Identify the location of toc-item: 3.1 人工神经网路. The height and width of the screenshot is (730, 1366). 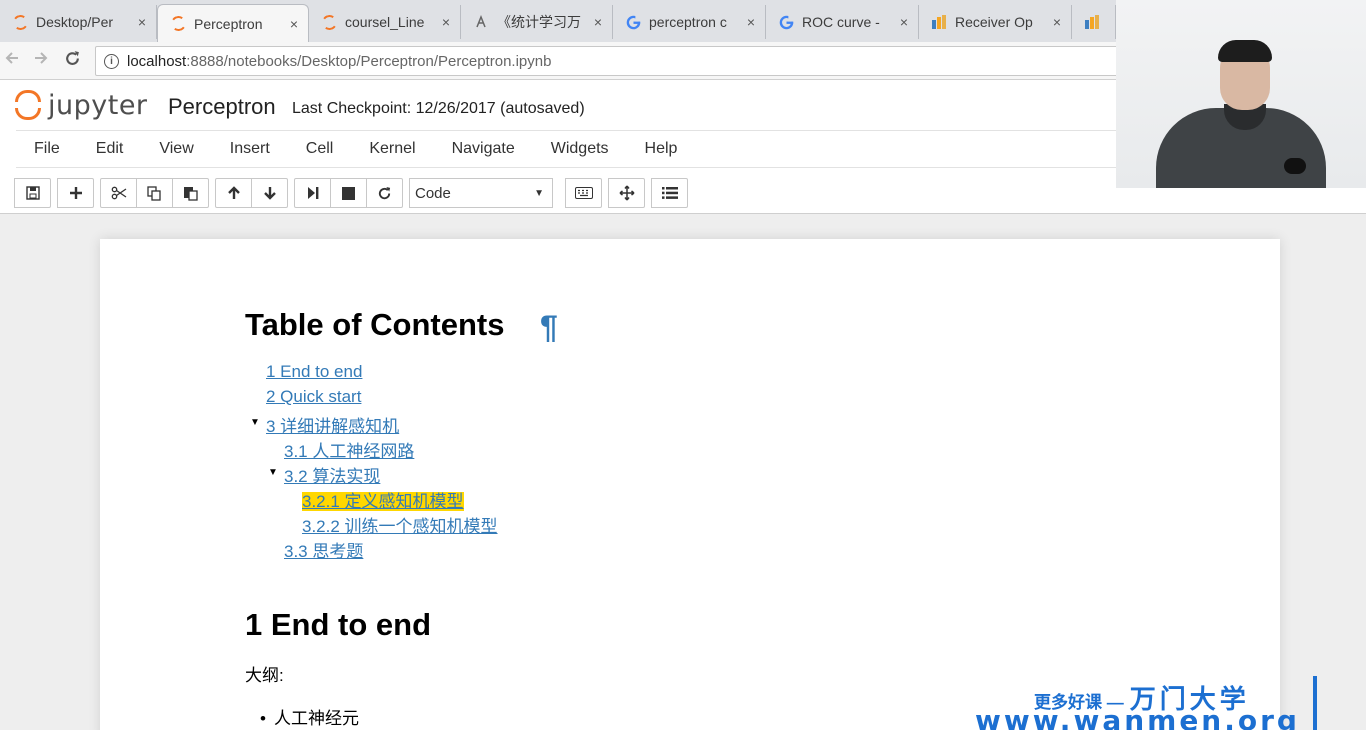
(349, 449).